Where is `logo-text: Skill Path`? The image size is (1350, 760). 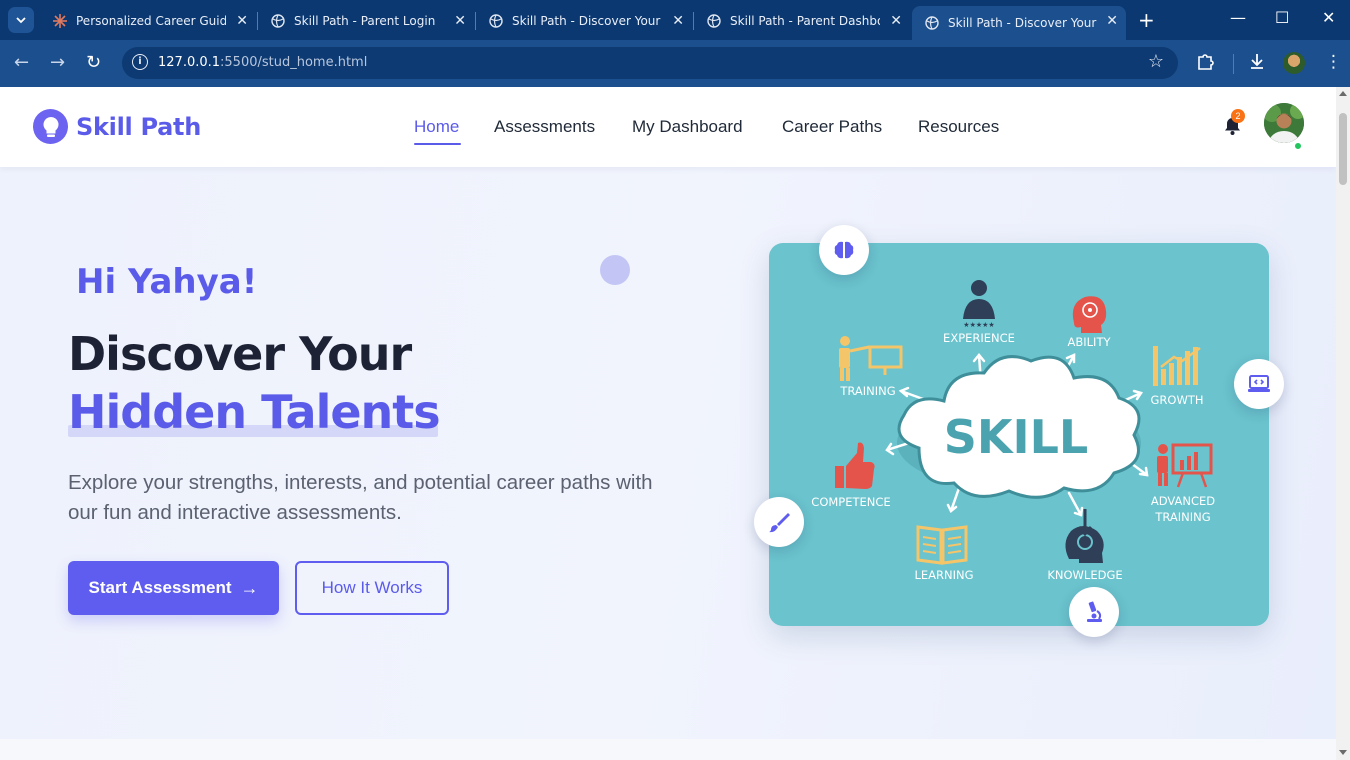
logo-text: Skill Path is located at coordinates (138, 126).